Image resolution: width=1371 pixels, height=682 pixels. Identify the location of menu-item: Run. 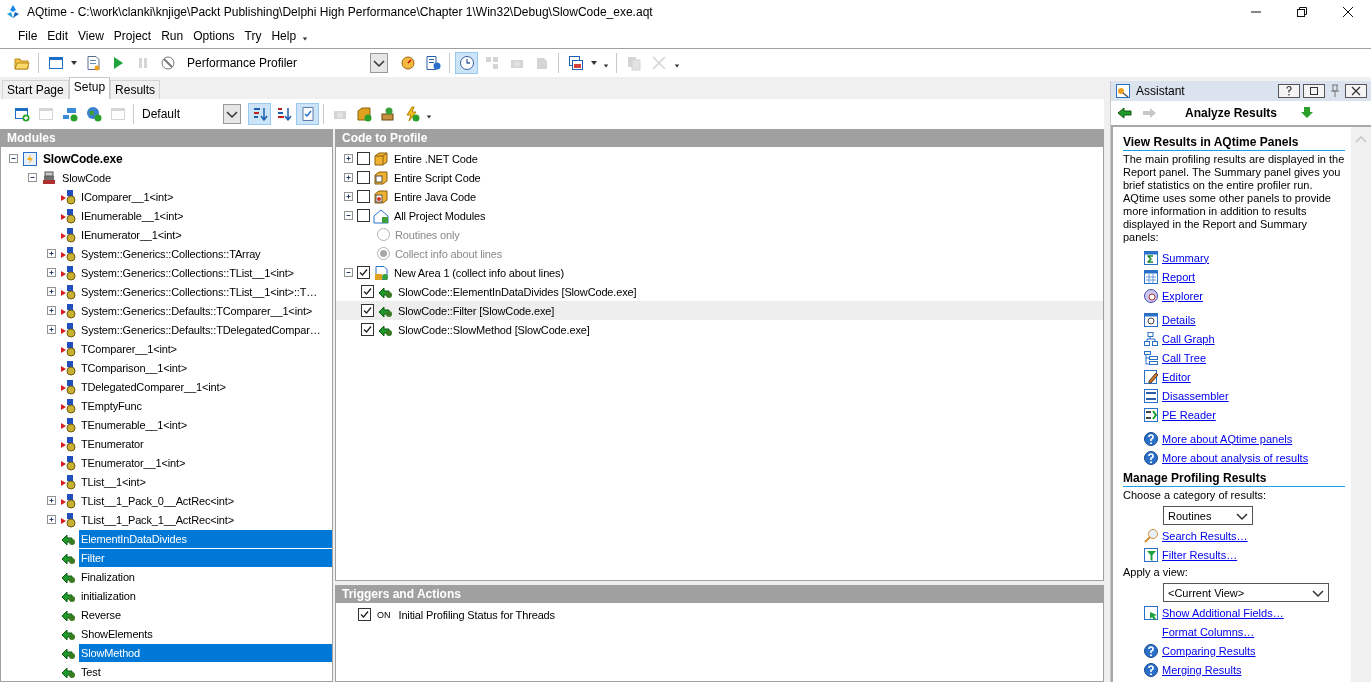
(172, 35).